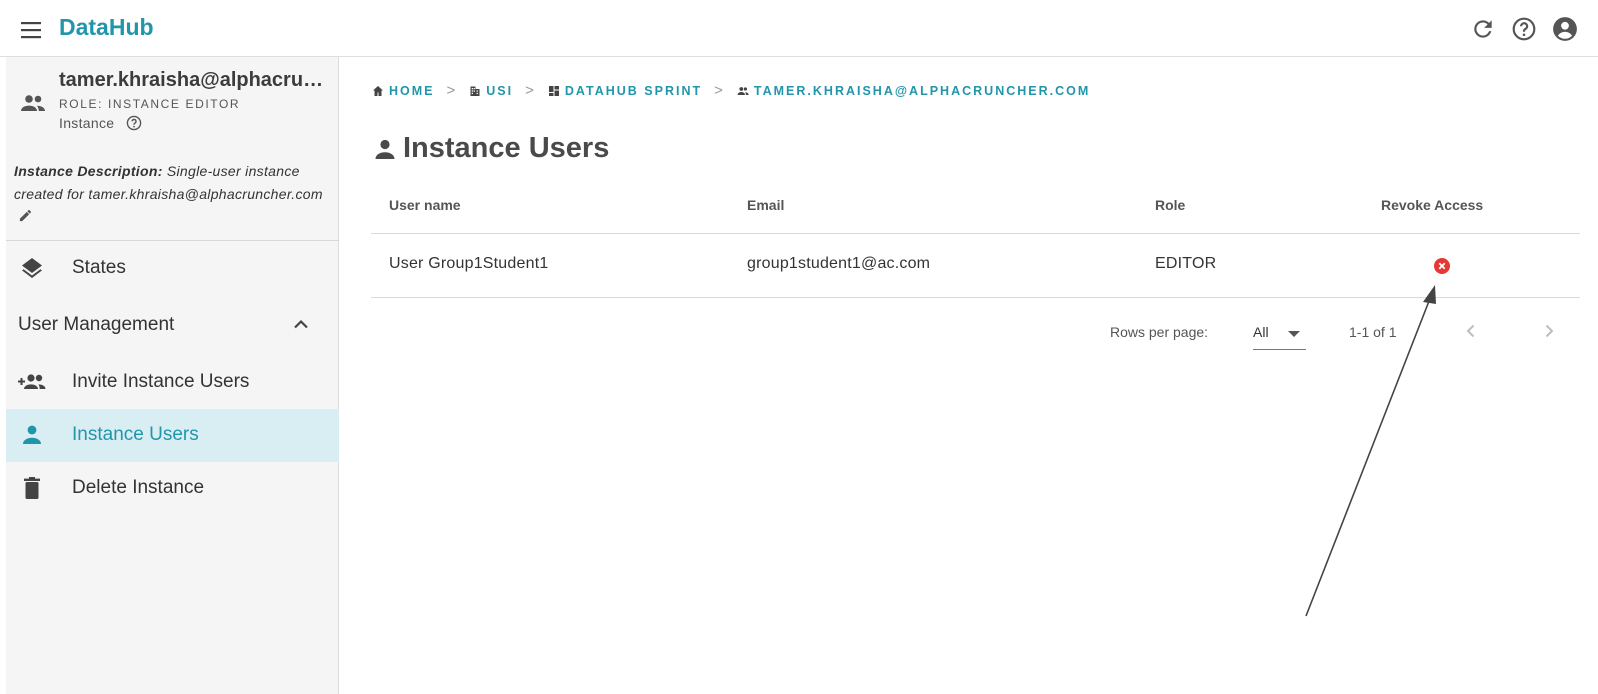  I want to click on column-header-role: Role, so click(1170, 205).